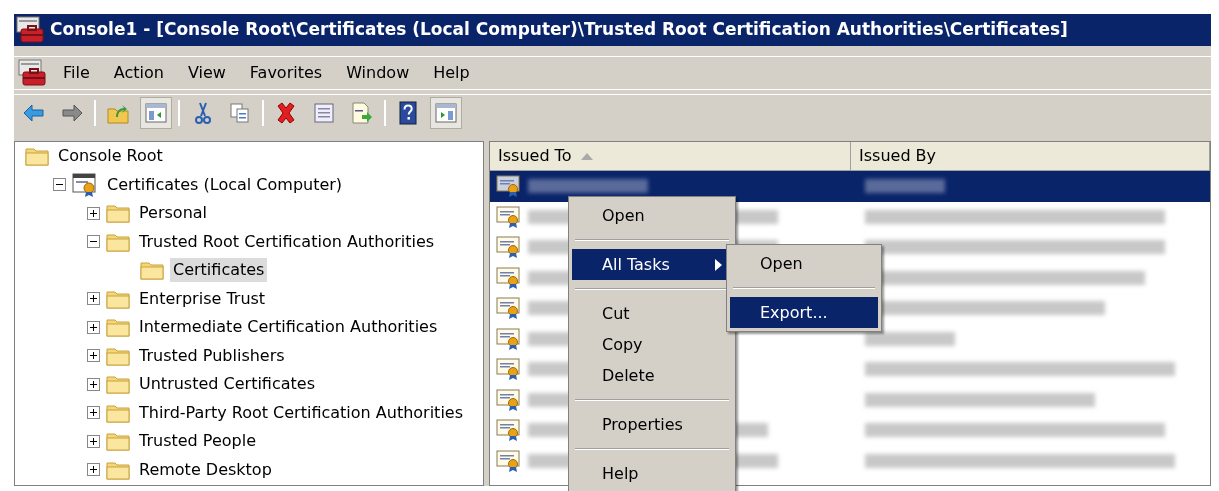  Describe the element at coordinates (197, 441) in the screenshot. I see `tree-item: Trusted People` at that location.